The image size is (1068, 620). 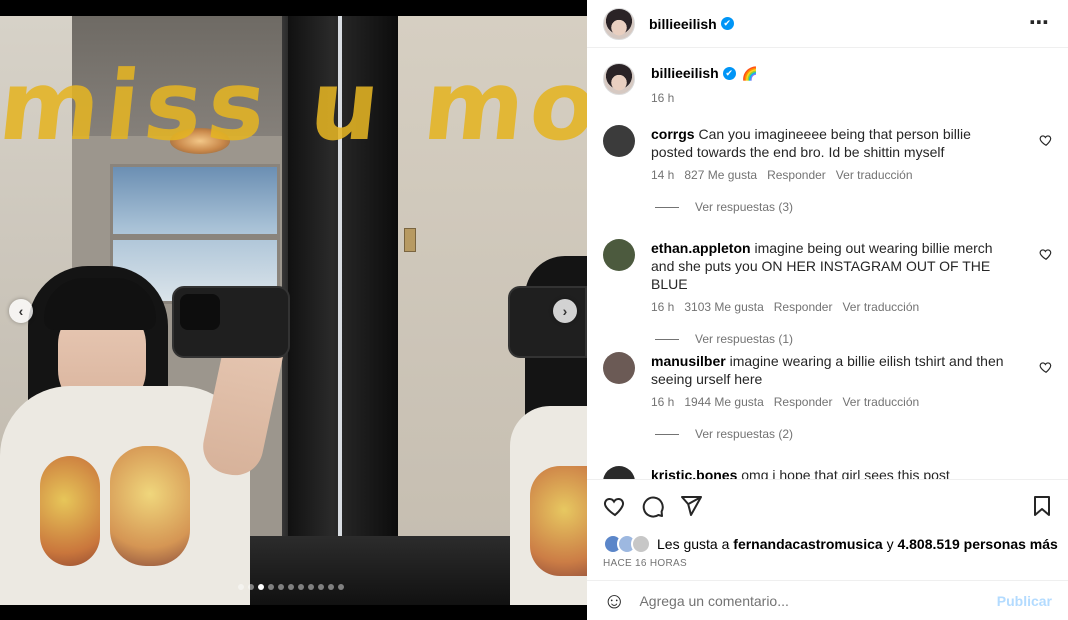 What do you see at coordinates (807, 544) in the screenshot?
I see `likes-user: fernandacastromusica` at bounding box center [807, 544].